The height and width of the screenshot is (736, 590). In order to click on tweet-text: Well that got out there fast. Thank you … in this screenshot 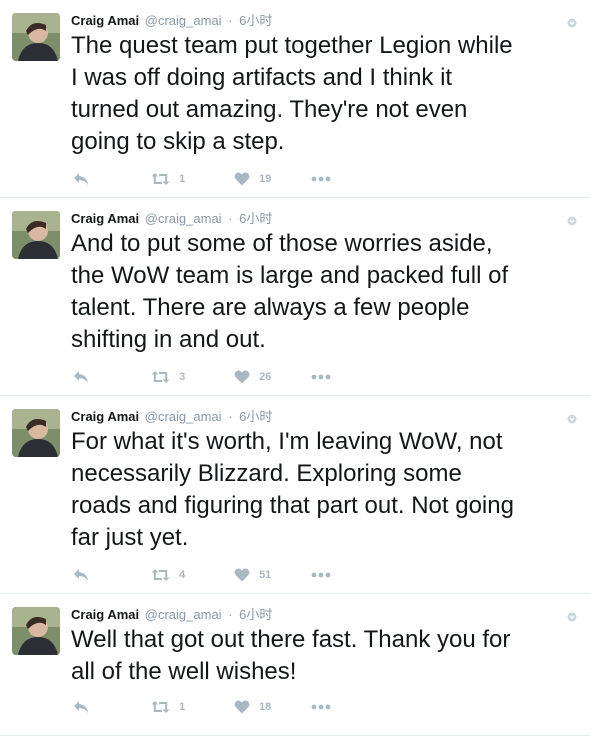, I will do `click(291, 655)`.